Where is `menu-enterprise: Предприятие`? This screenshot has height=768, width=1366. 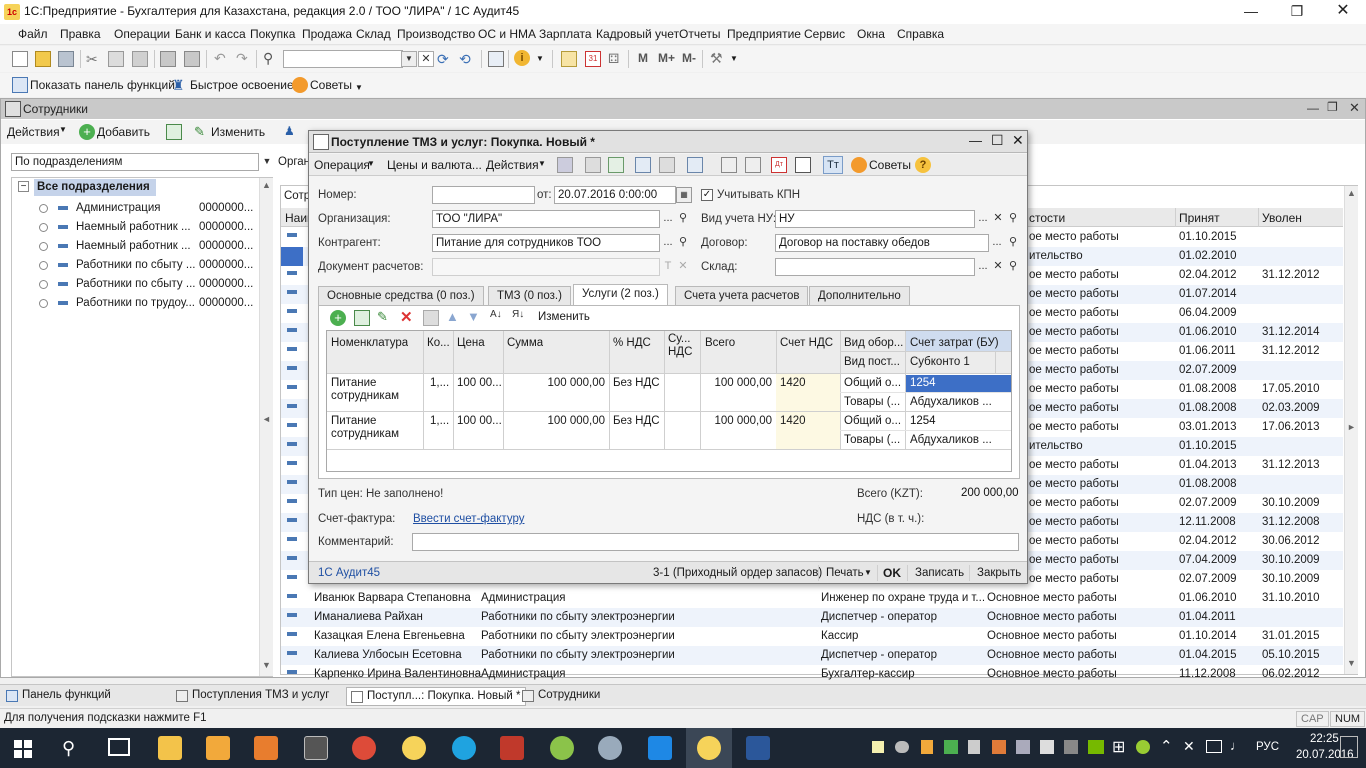 menu-enterprise: Предприятие is located at coordinates (764, 34).